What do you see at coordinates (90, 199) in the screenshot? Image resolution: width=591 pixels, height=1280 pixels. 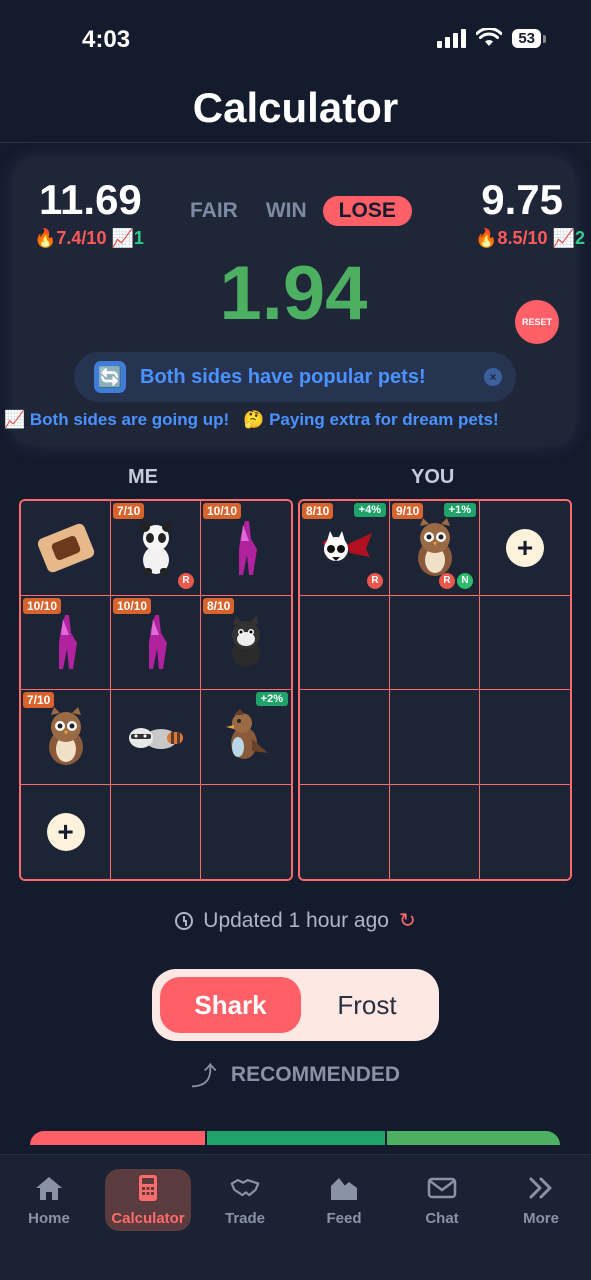 I see `my-total-value: 11.69` at bounding box center [90, 199].